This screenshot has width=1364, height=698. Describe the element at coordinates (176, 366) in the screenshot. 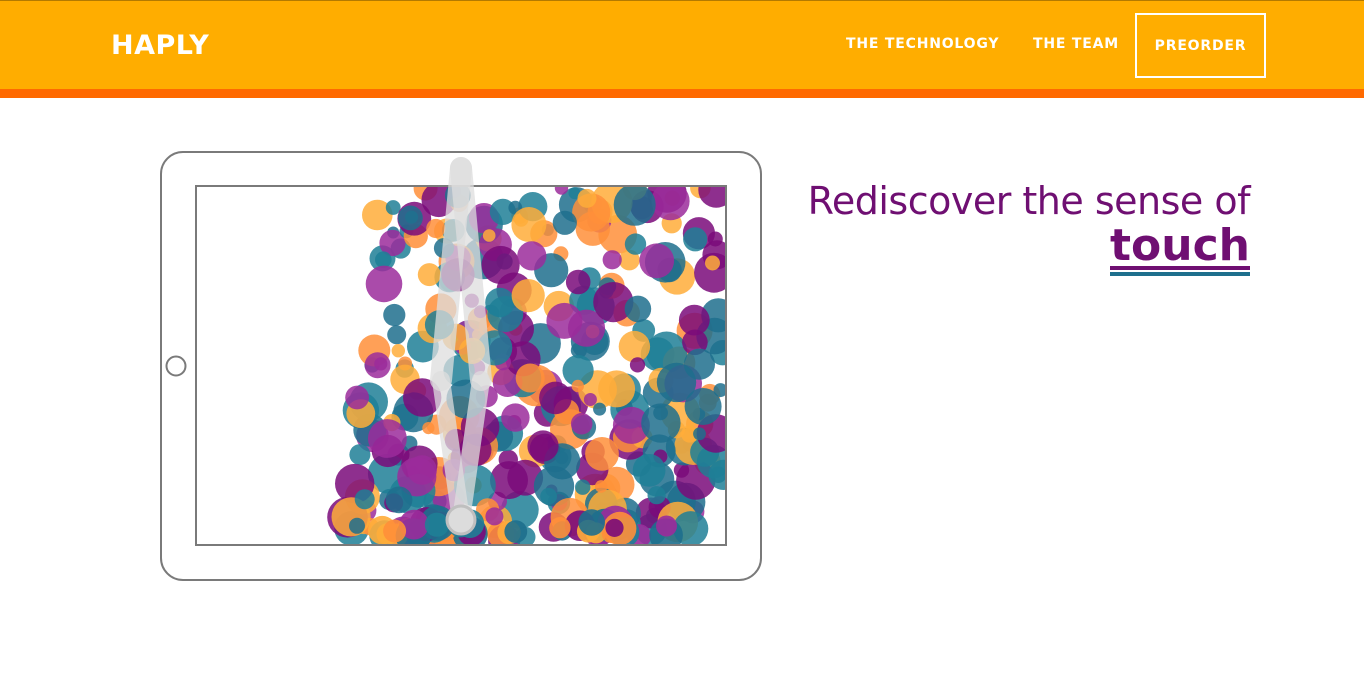

I see `tablet-home-button` at that location.